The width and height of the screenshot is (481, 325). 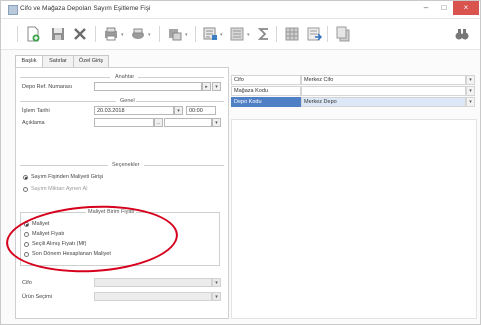 I want to click on design-icon, so click(x=175, y=35).